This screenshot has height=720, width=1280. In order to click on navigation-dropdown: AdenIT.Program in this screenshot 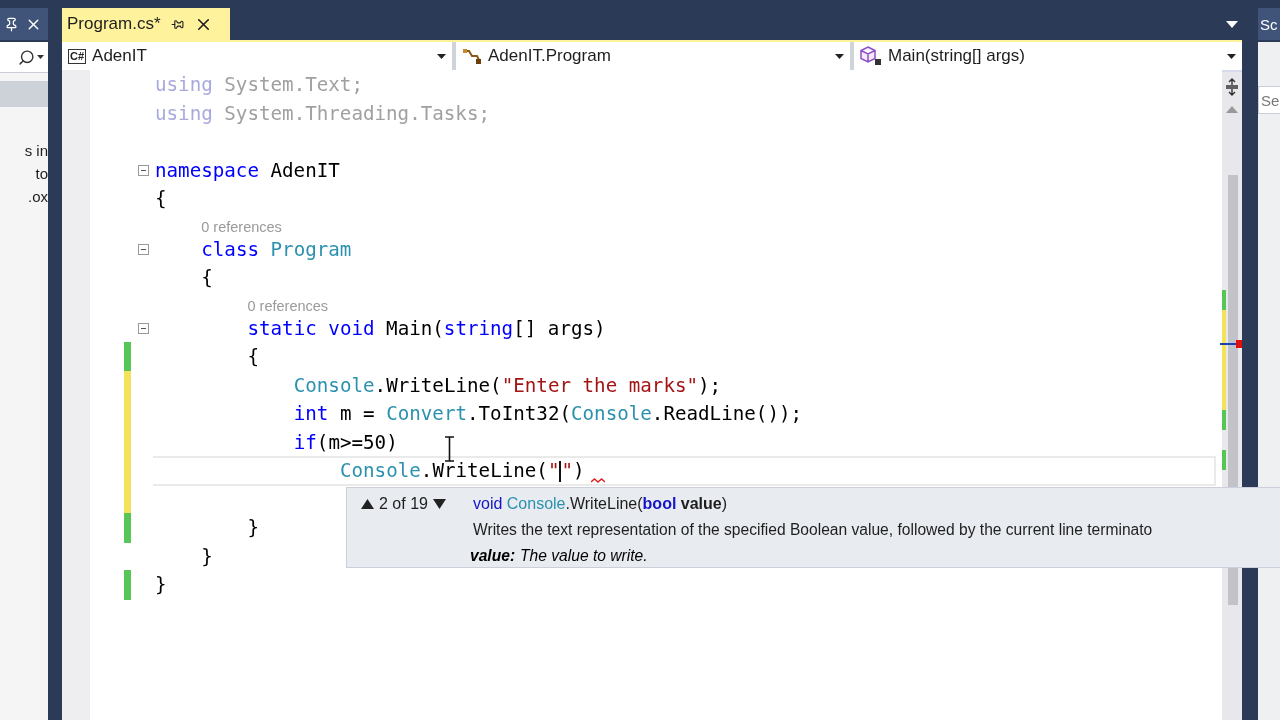, I will do `click(653, 57)`.